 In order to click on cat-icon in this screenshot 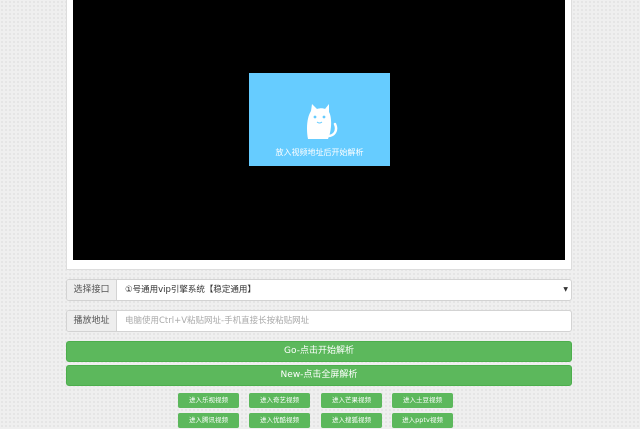, I will do `click(322, 121)`.